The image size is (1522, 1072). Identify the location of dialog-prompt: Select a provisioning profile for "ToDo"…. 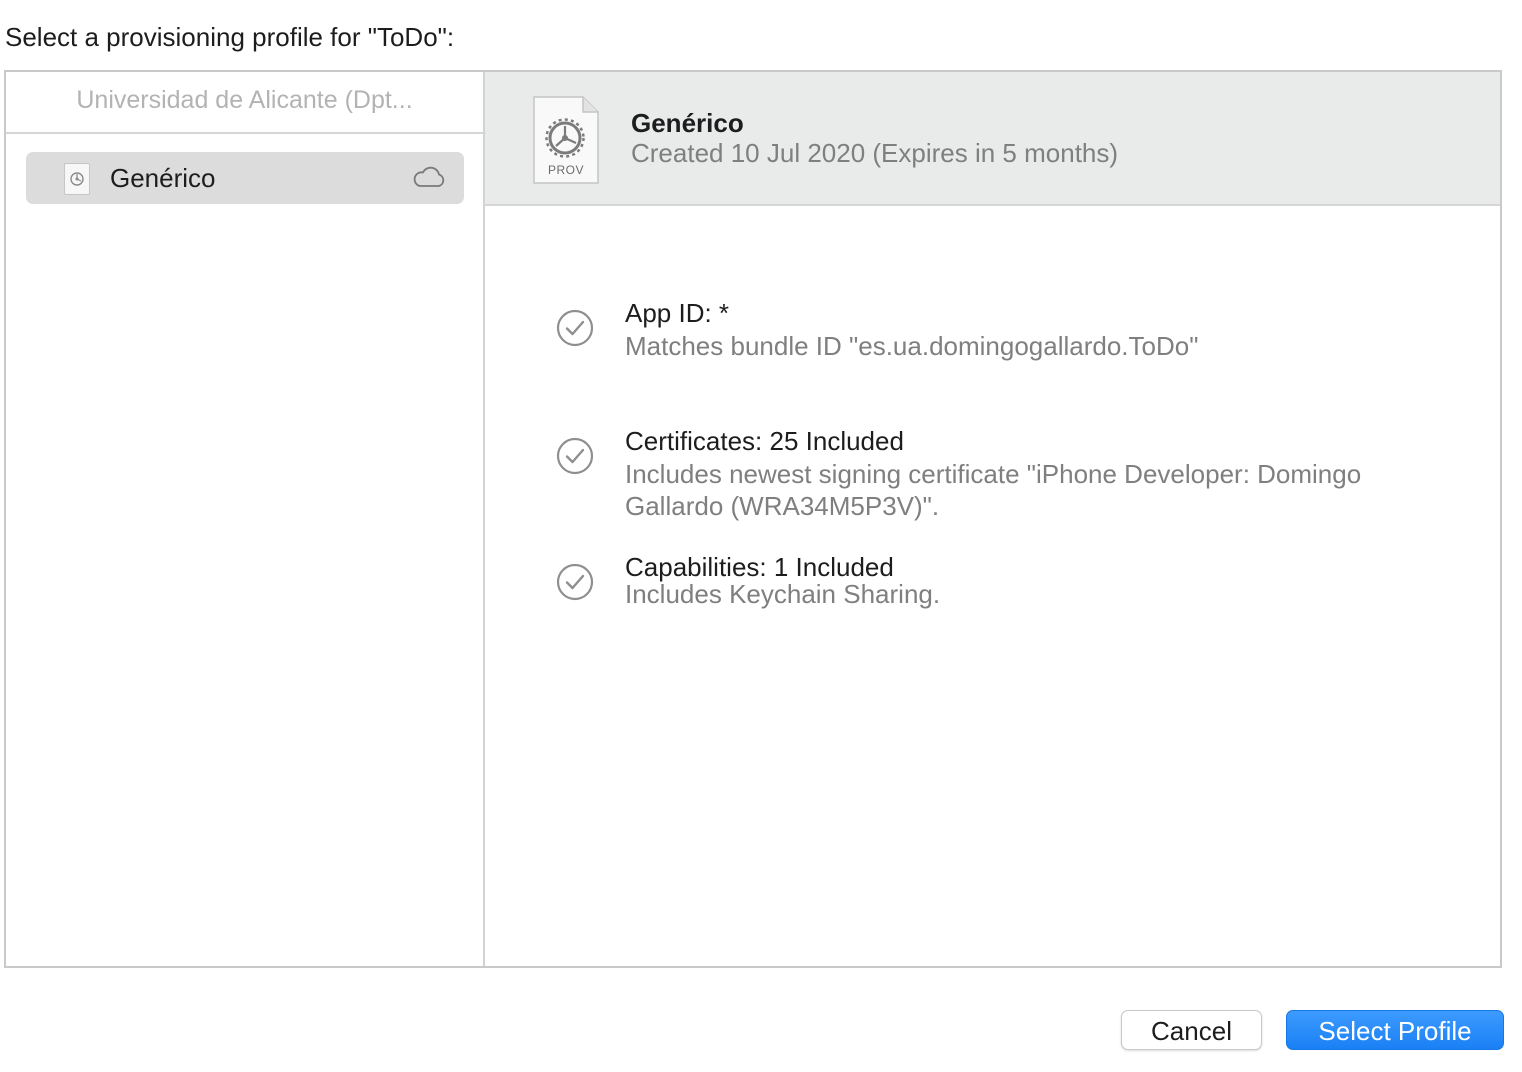
(230, 37).